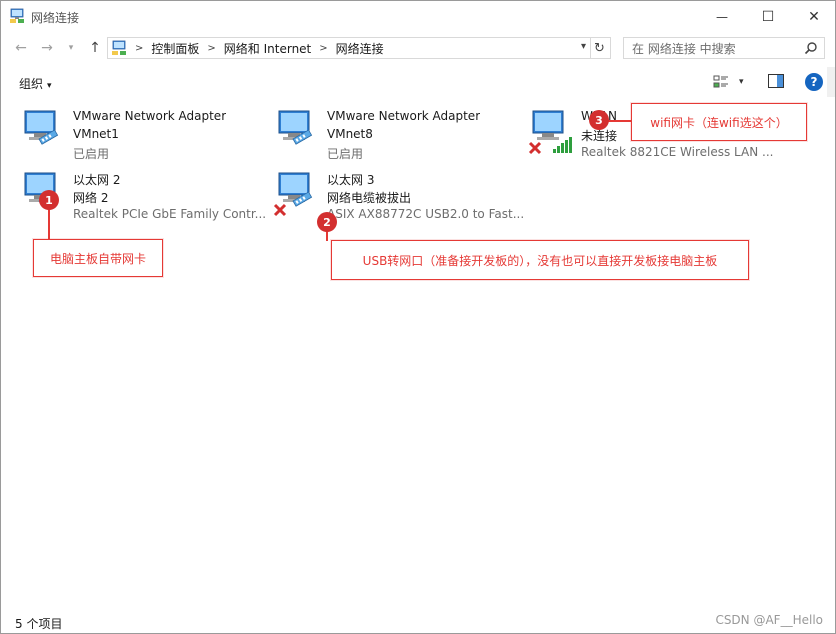  I want to click on preview-pane-icon, so click(776, 81).